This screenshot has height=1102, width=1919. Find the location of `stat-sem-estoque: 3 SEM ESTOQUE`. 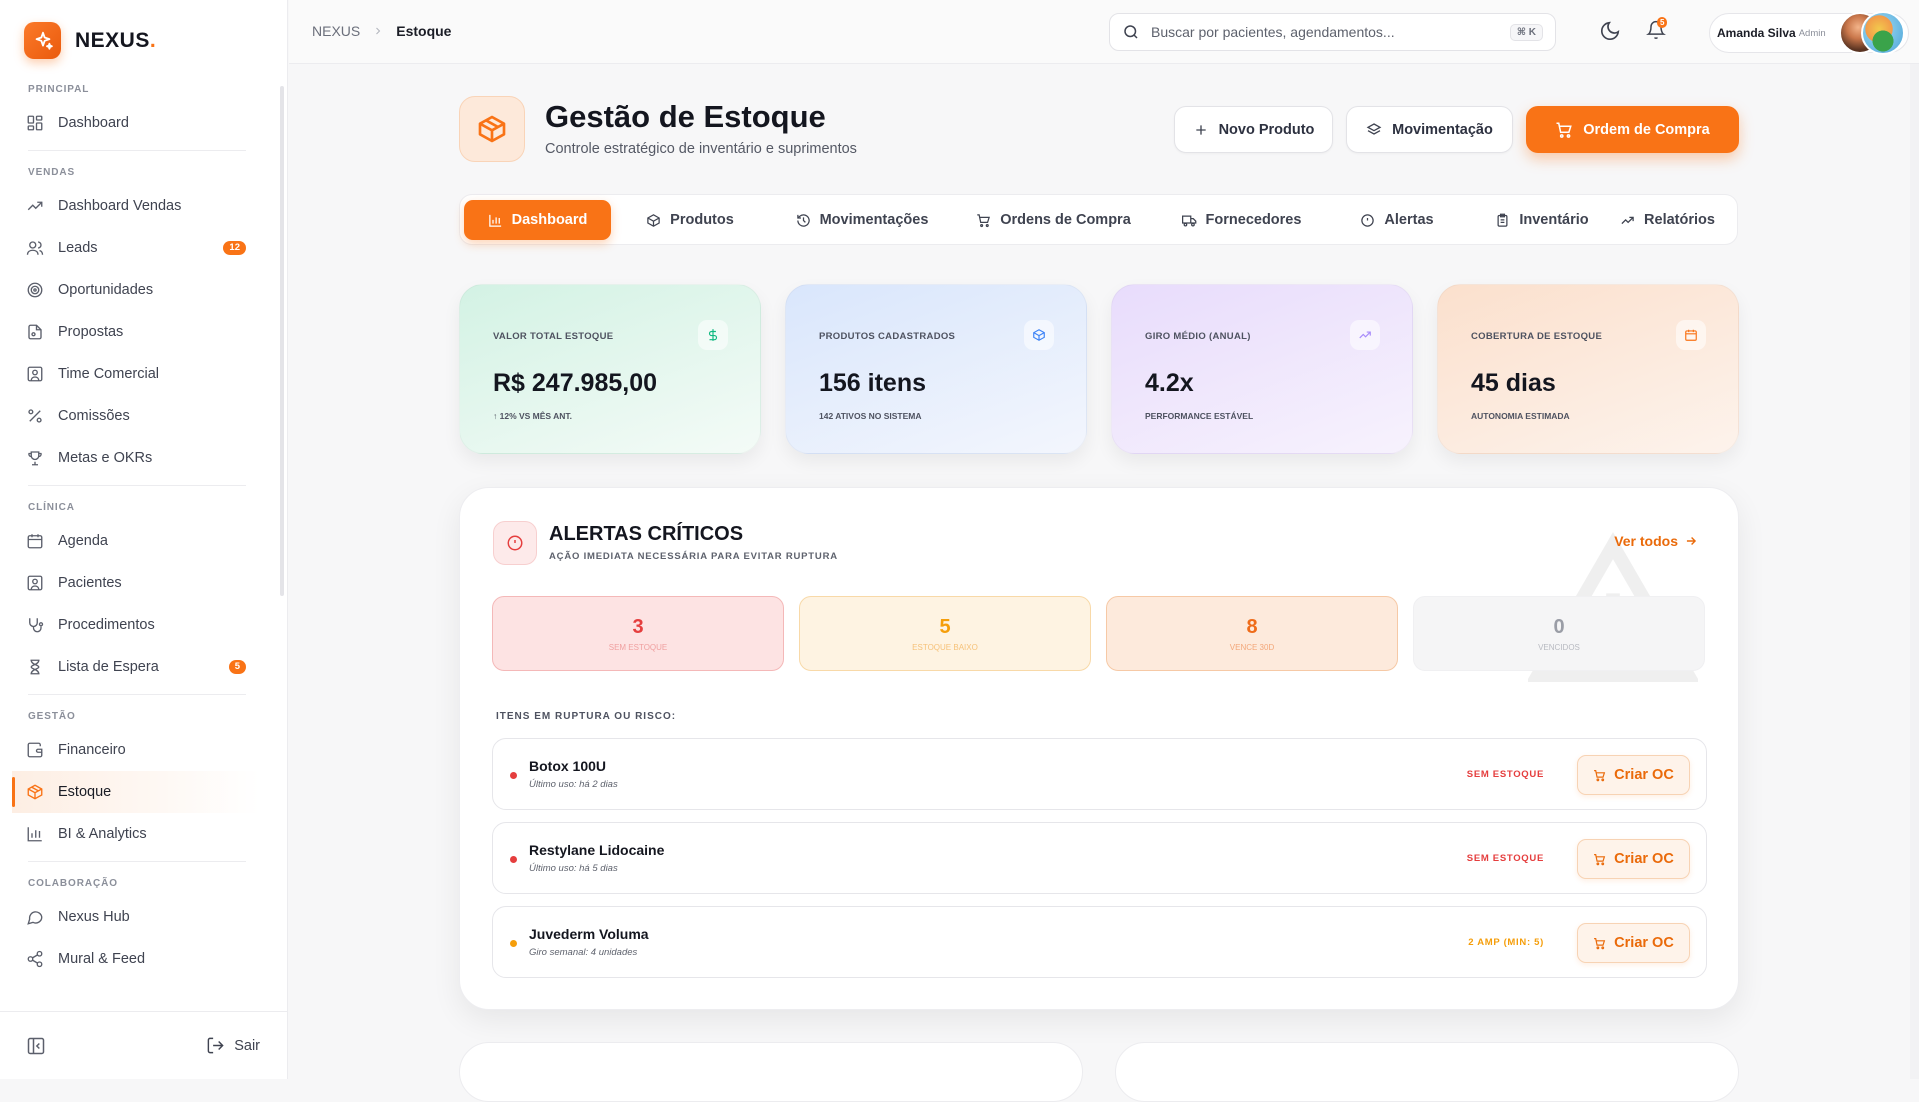

stat-sem-estoque: 3 SEM ESTOQUE is located at coordinates (638, 633).